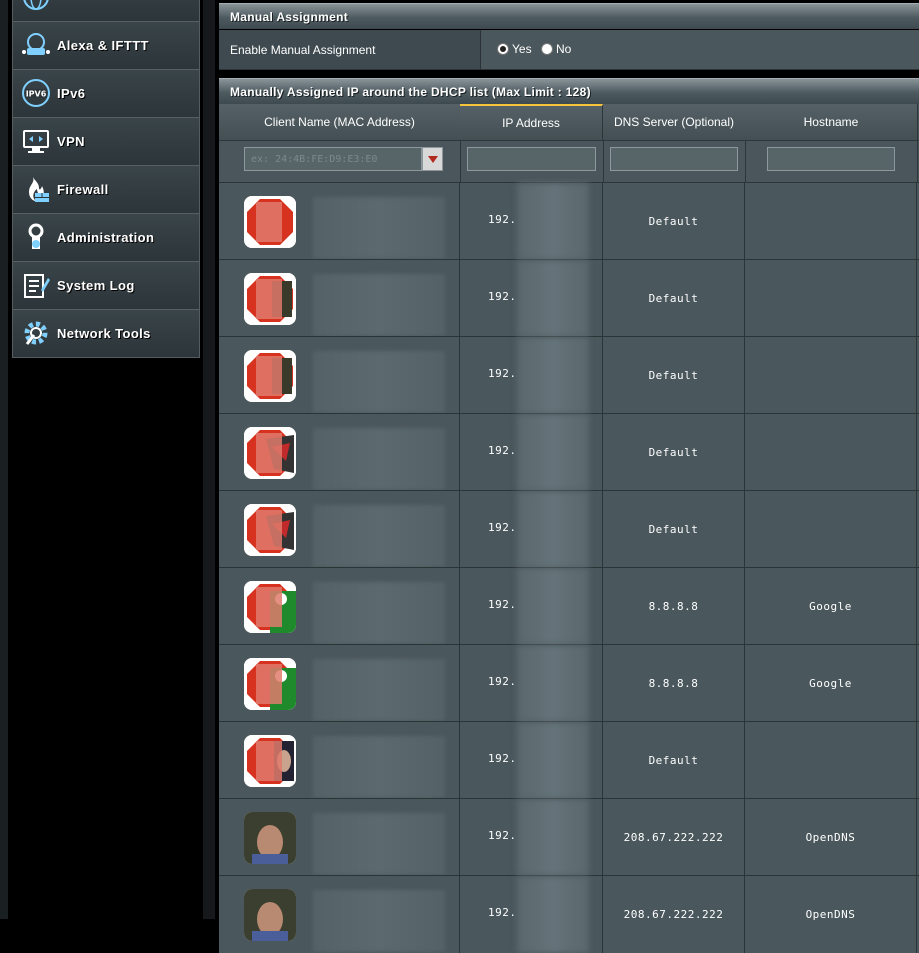 This screenshot has height=953, width=919. What do you see at coordinates (36, 6) in the screenshot?
I see `globe-icon` at bounding box center [36, 6].